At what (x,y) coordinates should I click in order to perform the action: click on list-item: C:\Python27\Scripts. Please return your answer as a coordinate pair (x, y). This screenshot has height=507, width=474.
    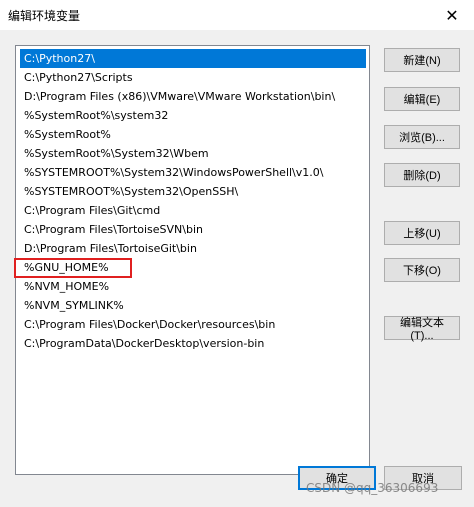
    Looking at the image, I should click on (193, 77).